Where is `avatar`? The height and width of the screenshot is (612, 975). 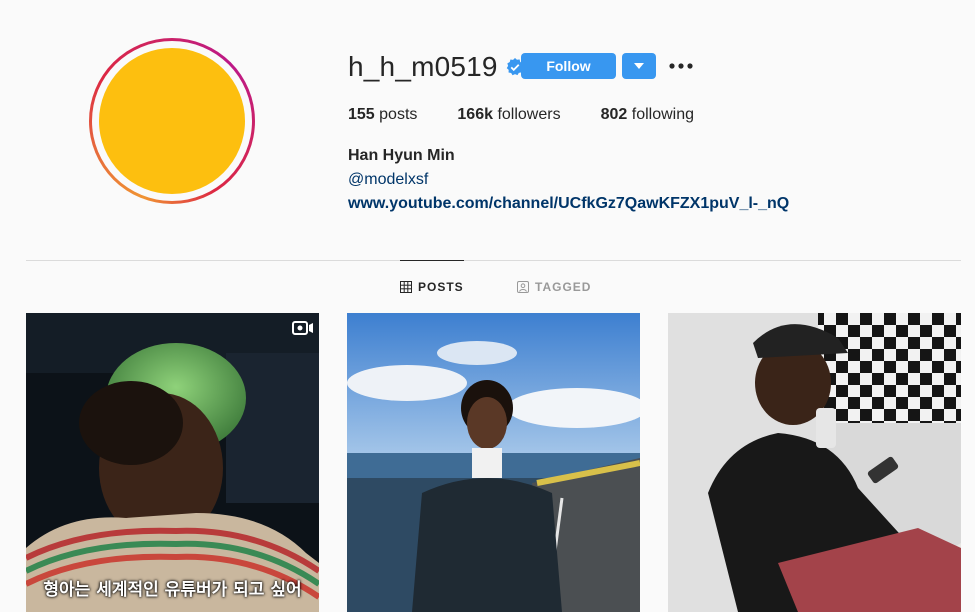
avatar is located at coordinates (172, 121).